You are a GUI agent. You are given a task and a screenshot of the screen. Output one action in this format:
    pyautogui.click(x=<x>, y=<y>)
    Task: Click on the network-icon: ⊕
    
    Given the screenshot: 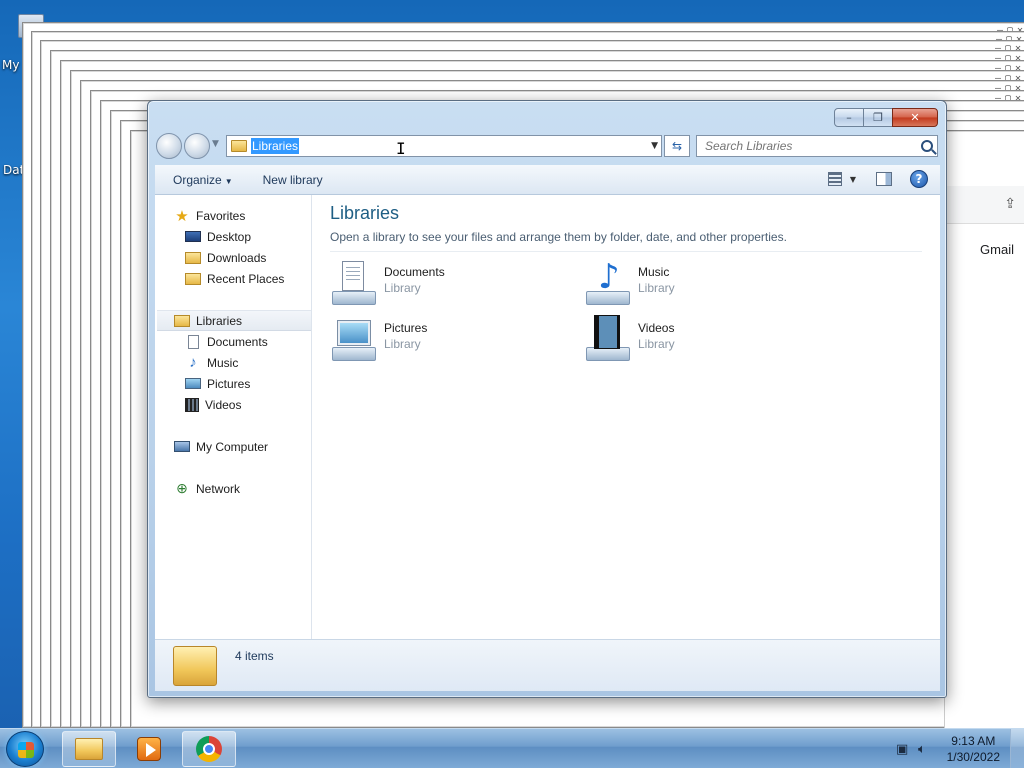 What is the action you would take?
    pyautogui.click(x=182, y=488)
    